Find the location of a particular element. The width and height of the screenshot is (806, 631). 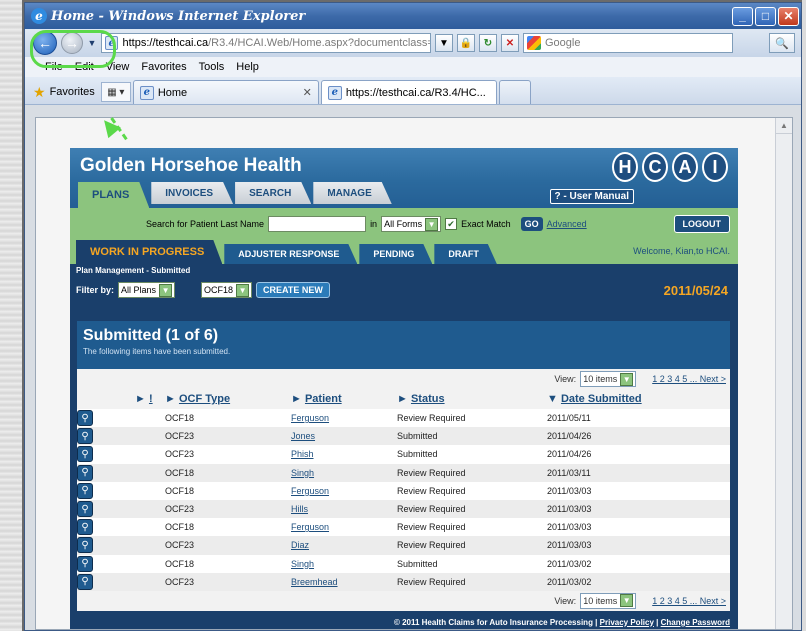

scroll-up-icon: ▲ is located at coordinates (784, 126).